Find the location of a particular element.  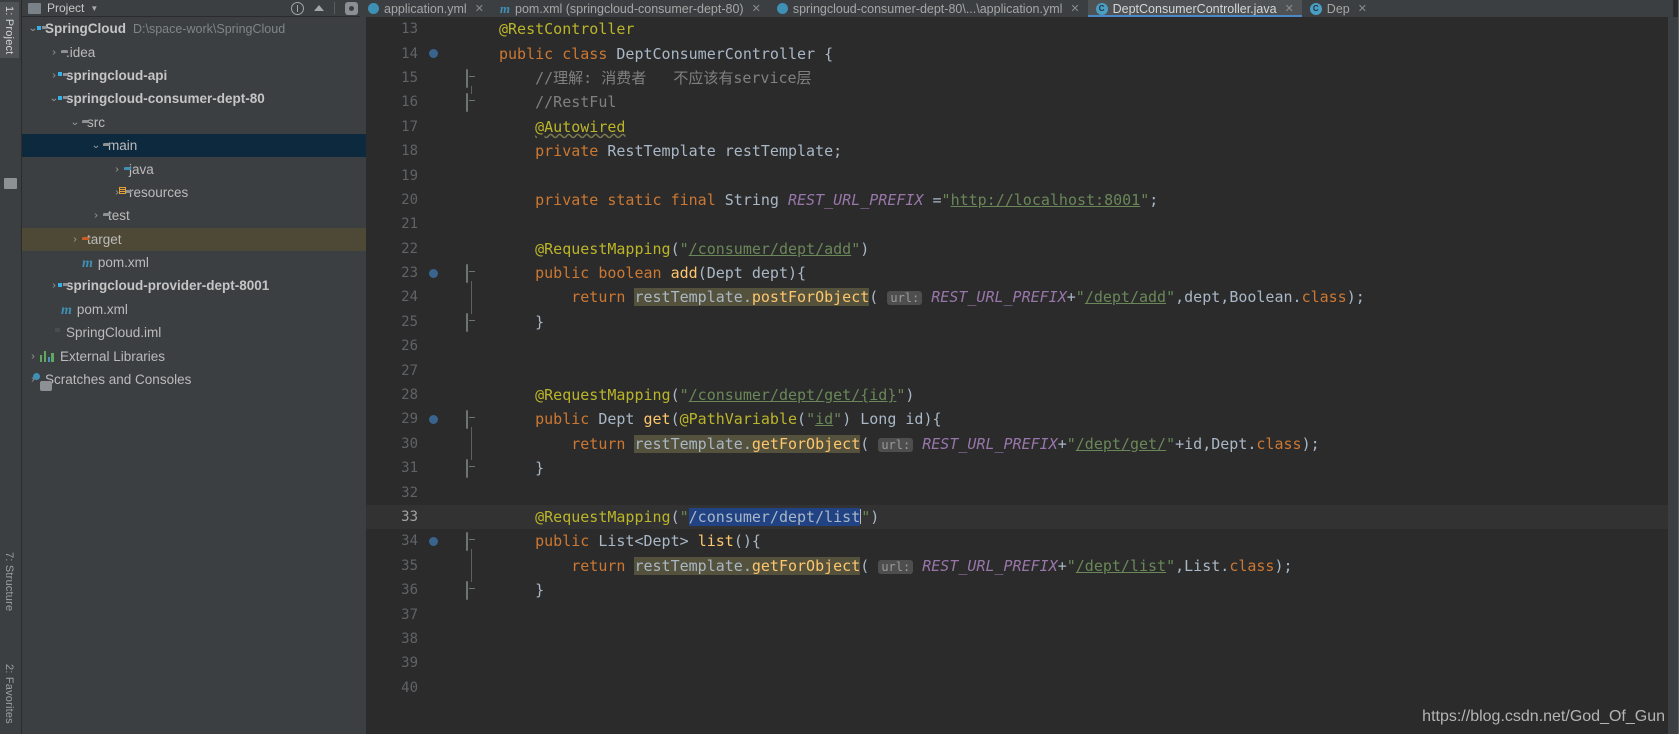

editor-tab-label: pom.xml (springcloud-consumer-dept-80) is located at coordinates (629, 8).